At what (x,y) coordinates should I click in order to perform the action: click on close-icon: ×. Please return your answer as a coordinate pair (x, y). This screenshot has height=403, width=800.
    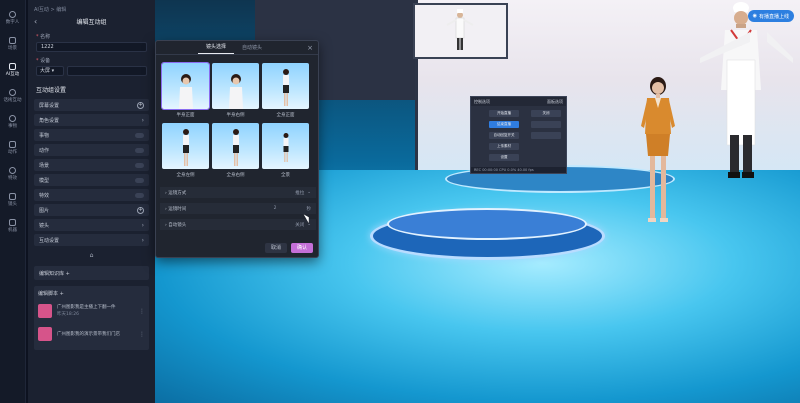
    Looking at the image, I should click on (310, 48).